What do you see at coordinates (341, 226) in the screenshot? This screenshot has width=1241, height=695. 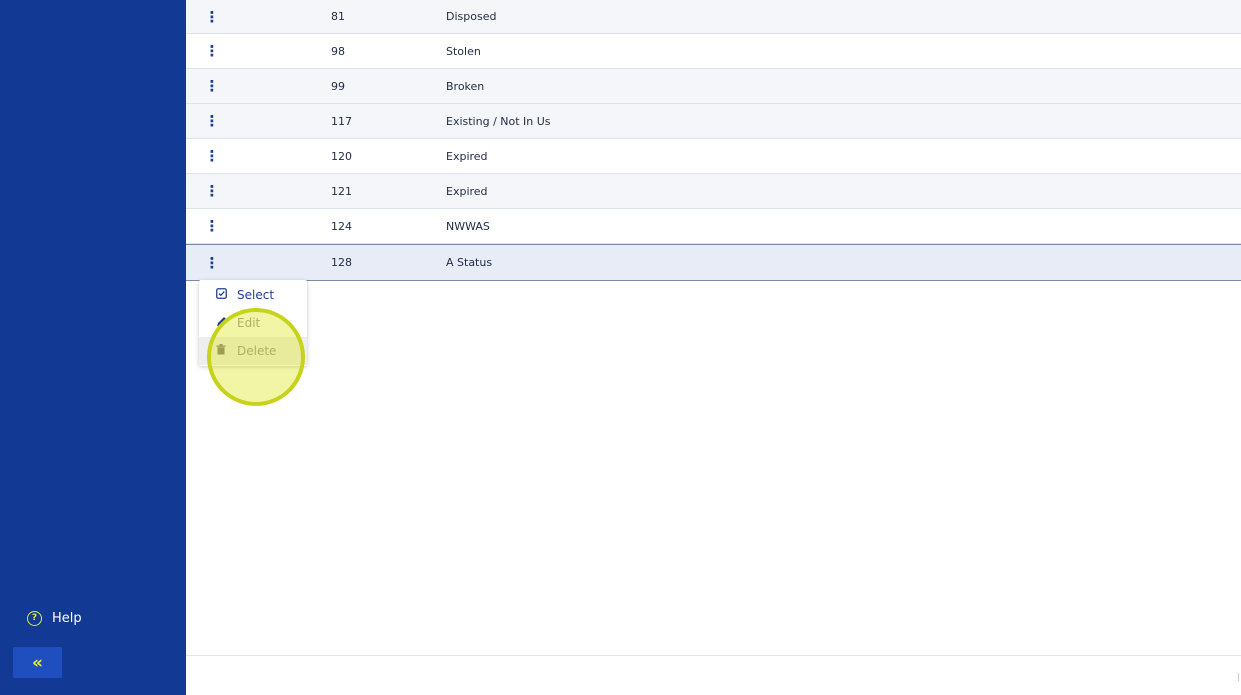 I see `row-id: 124` at bounding box center [341, 226].